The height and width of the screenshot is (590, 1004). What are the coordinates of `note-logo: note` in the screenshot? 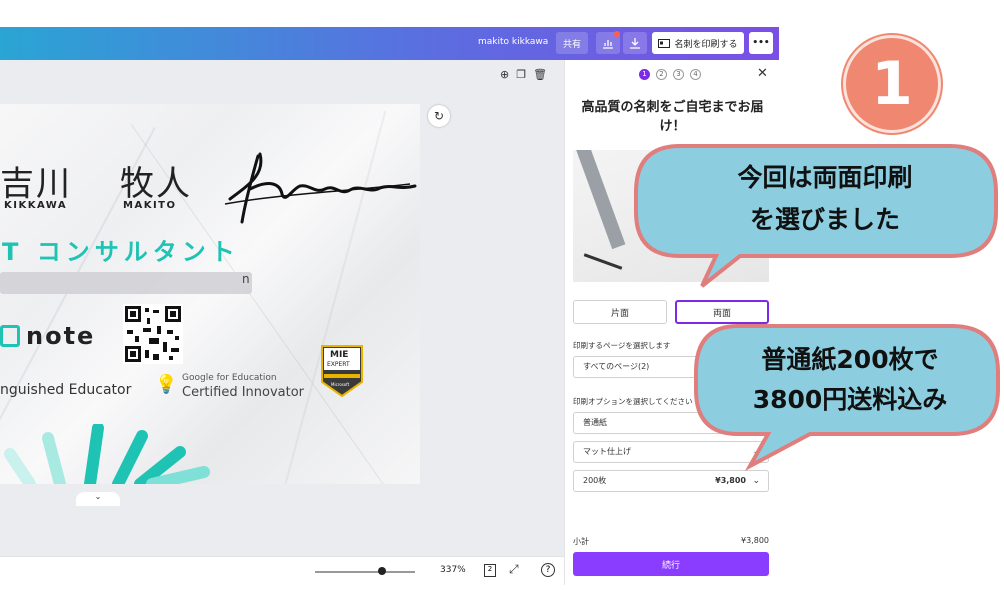 It's located at (47, 336).